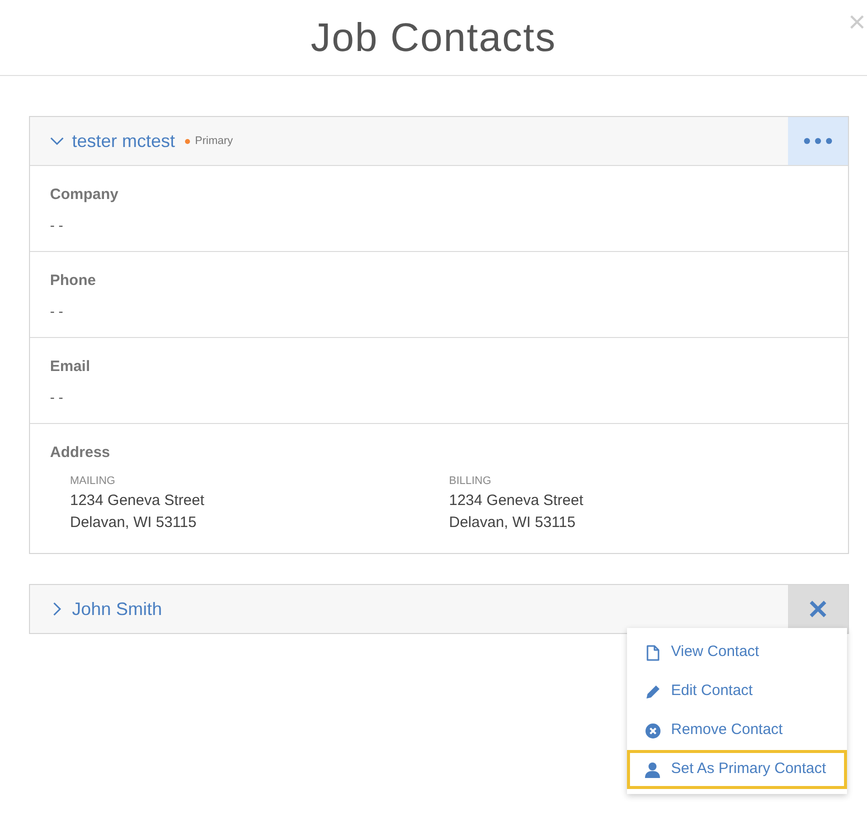 This screenshot has height=817, width=867. What do you see at coordinates (103, 141) in the screenshot?
I see `contact-toggle: tester mctest` at bounding box center [103, 141].